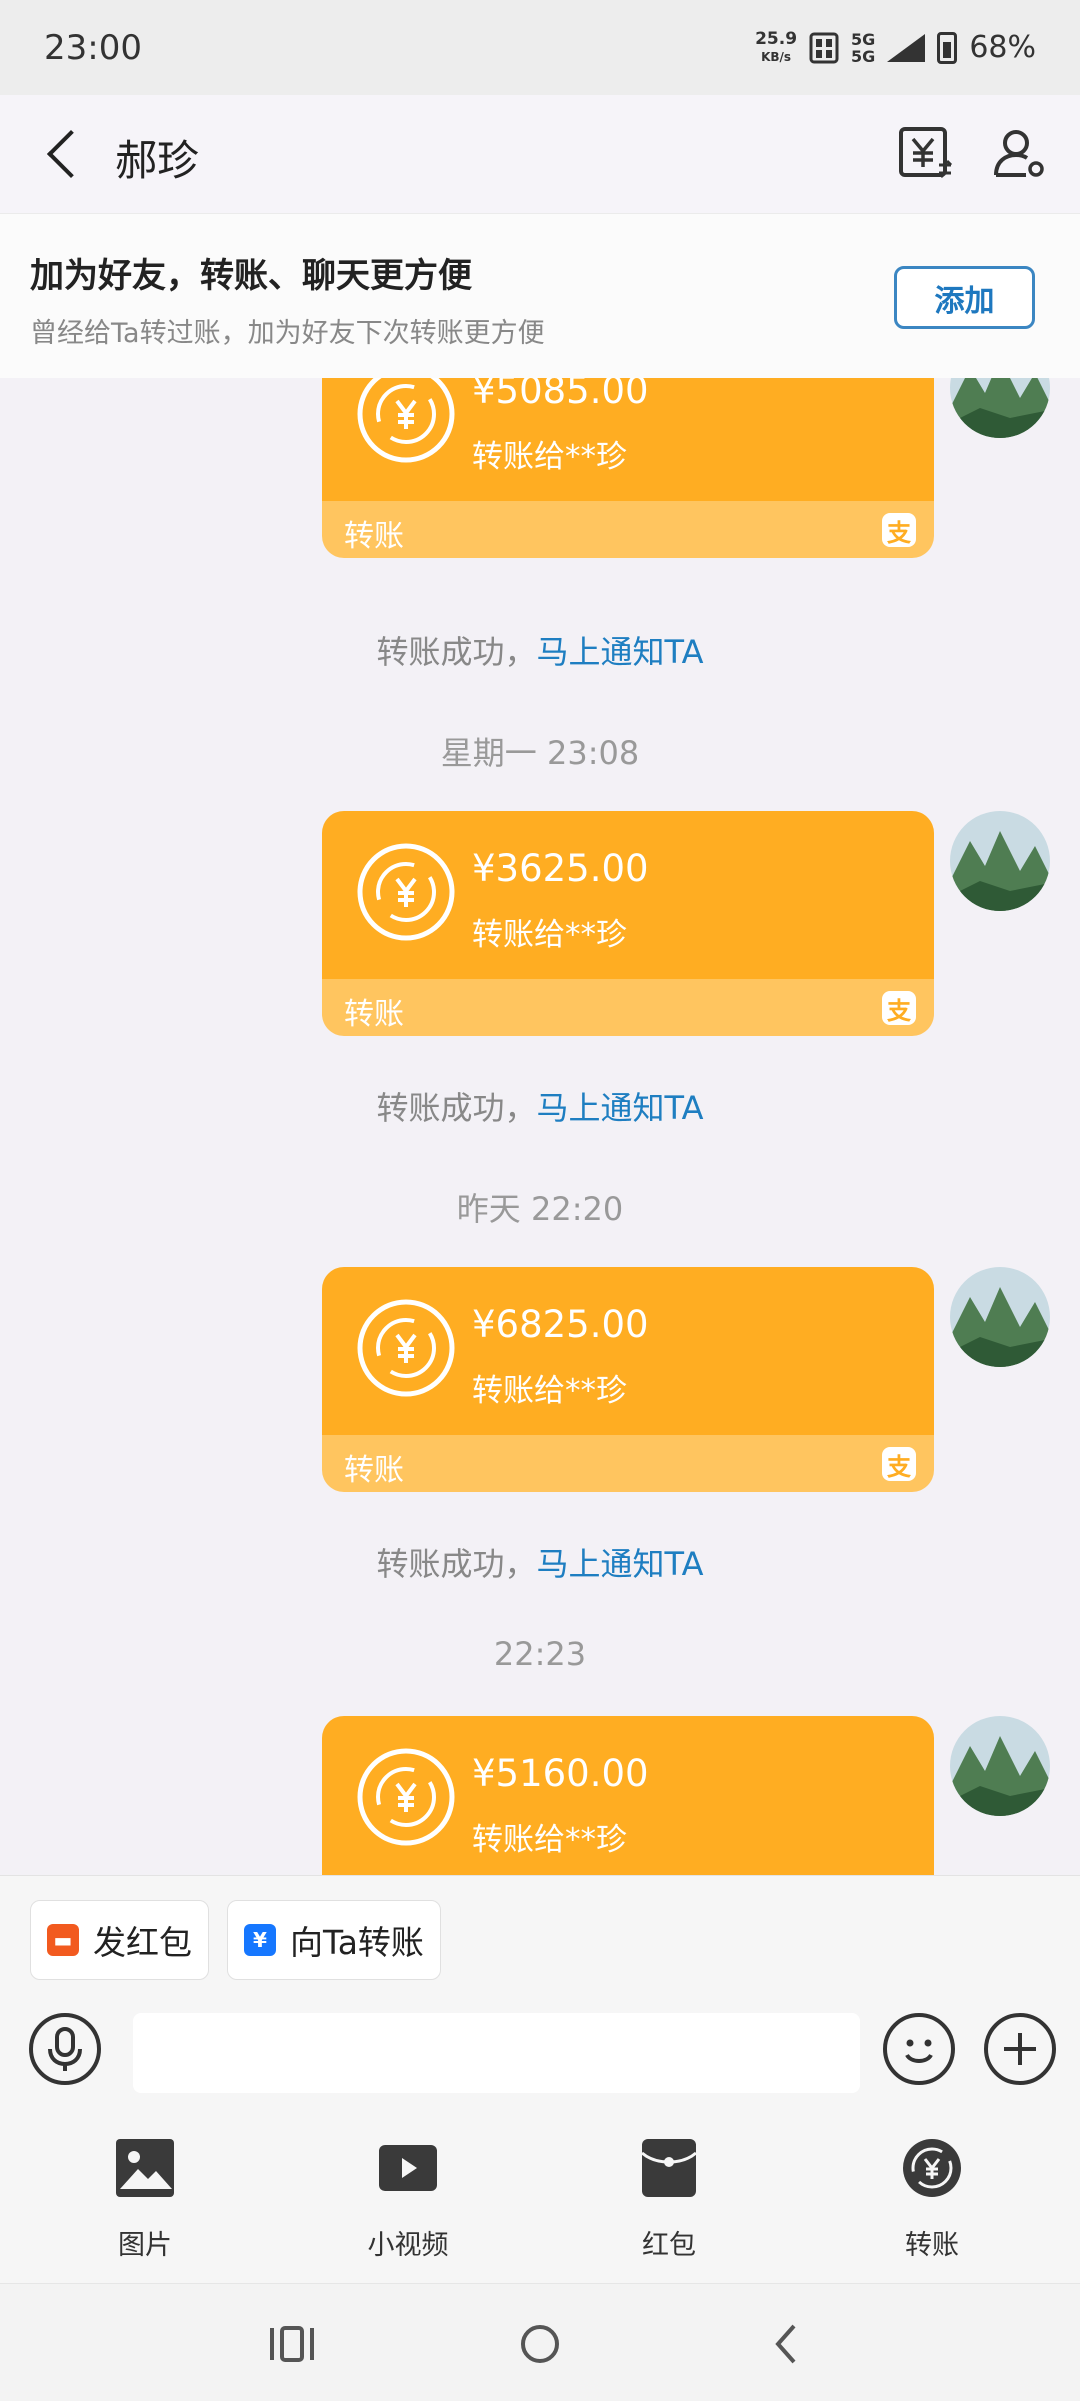 The height and width of the screenshot is (2401, 1080). What do you see at coordinates (540, 154) in the screenshot?
I see `chat-header: 郝珍` at bounding box center [540, 154].